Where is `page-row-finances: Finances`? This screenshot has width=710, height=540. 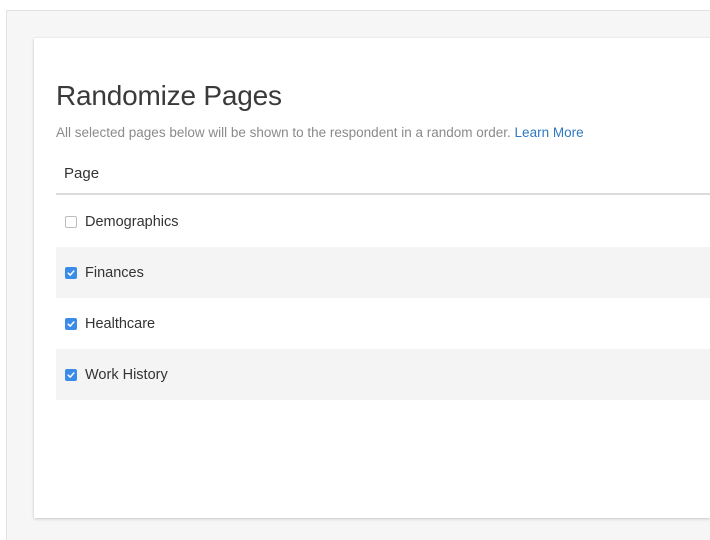 page-row-finances: Finances is located at coordinates (383, 272).